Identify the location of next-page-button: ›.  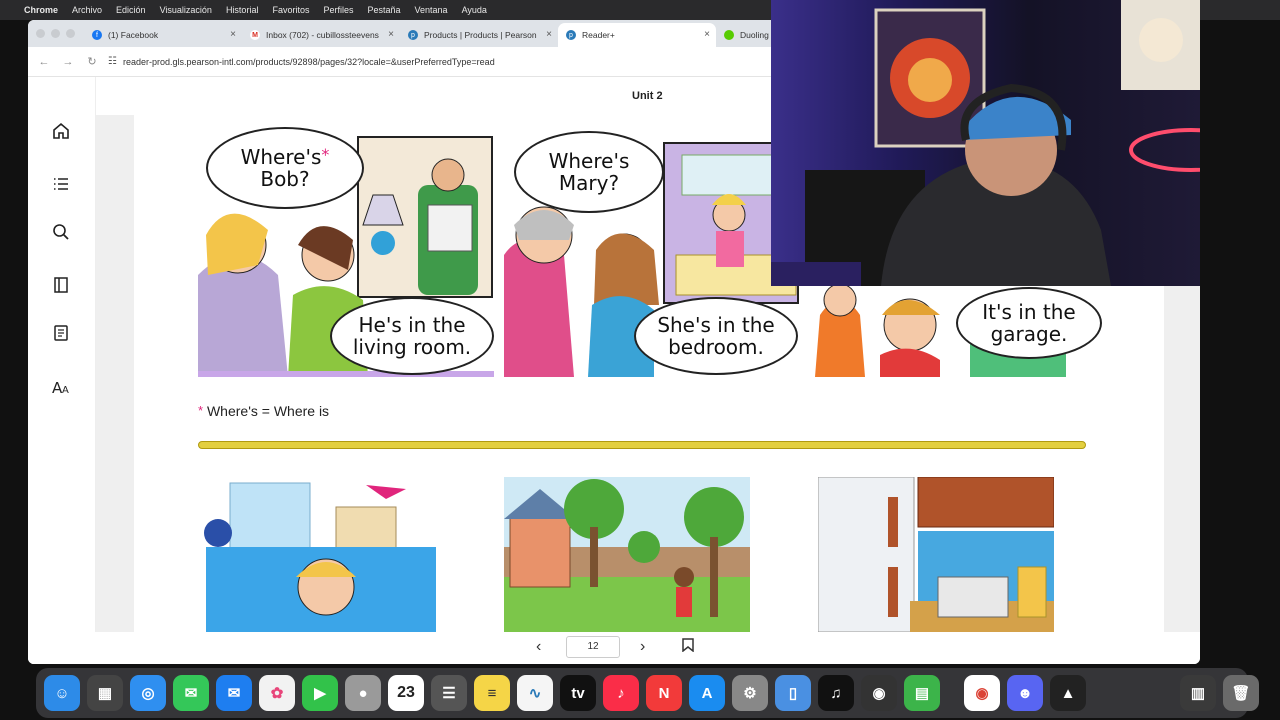
(642, 647).